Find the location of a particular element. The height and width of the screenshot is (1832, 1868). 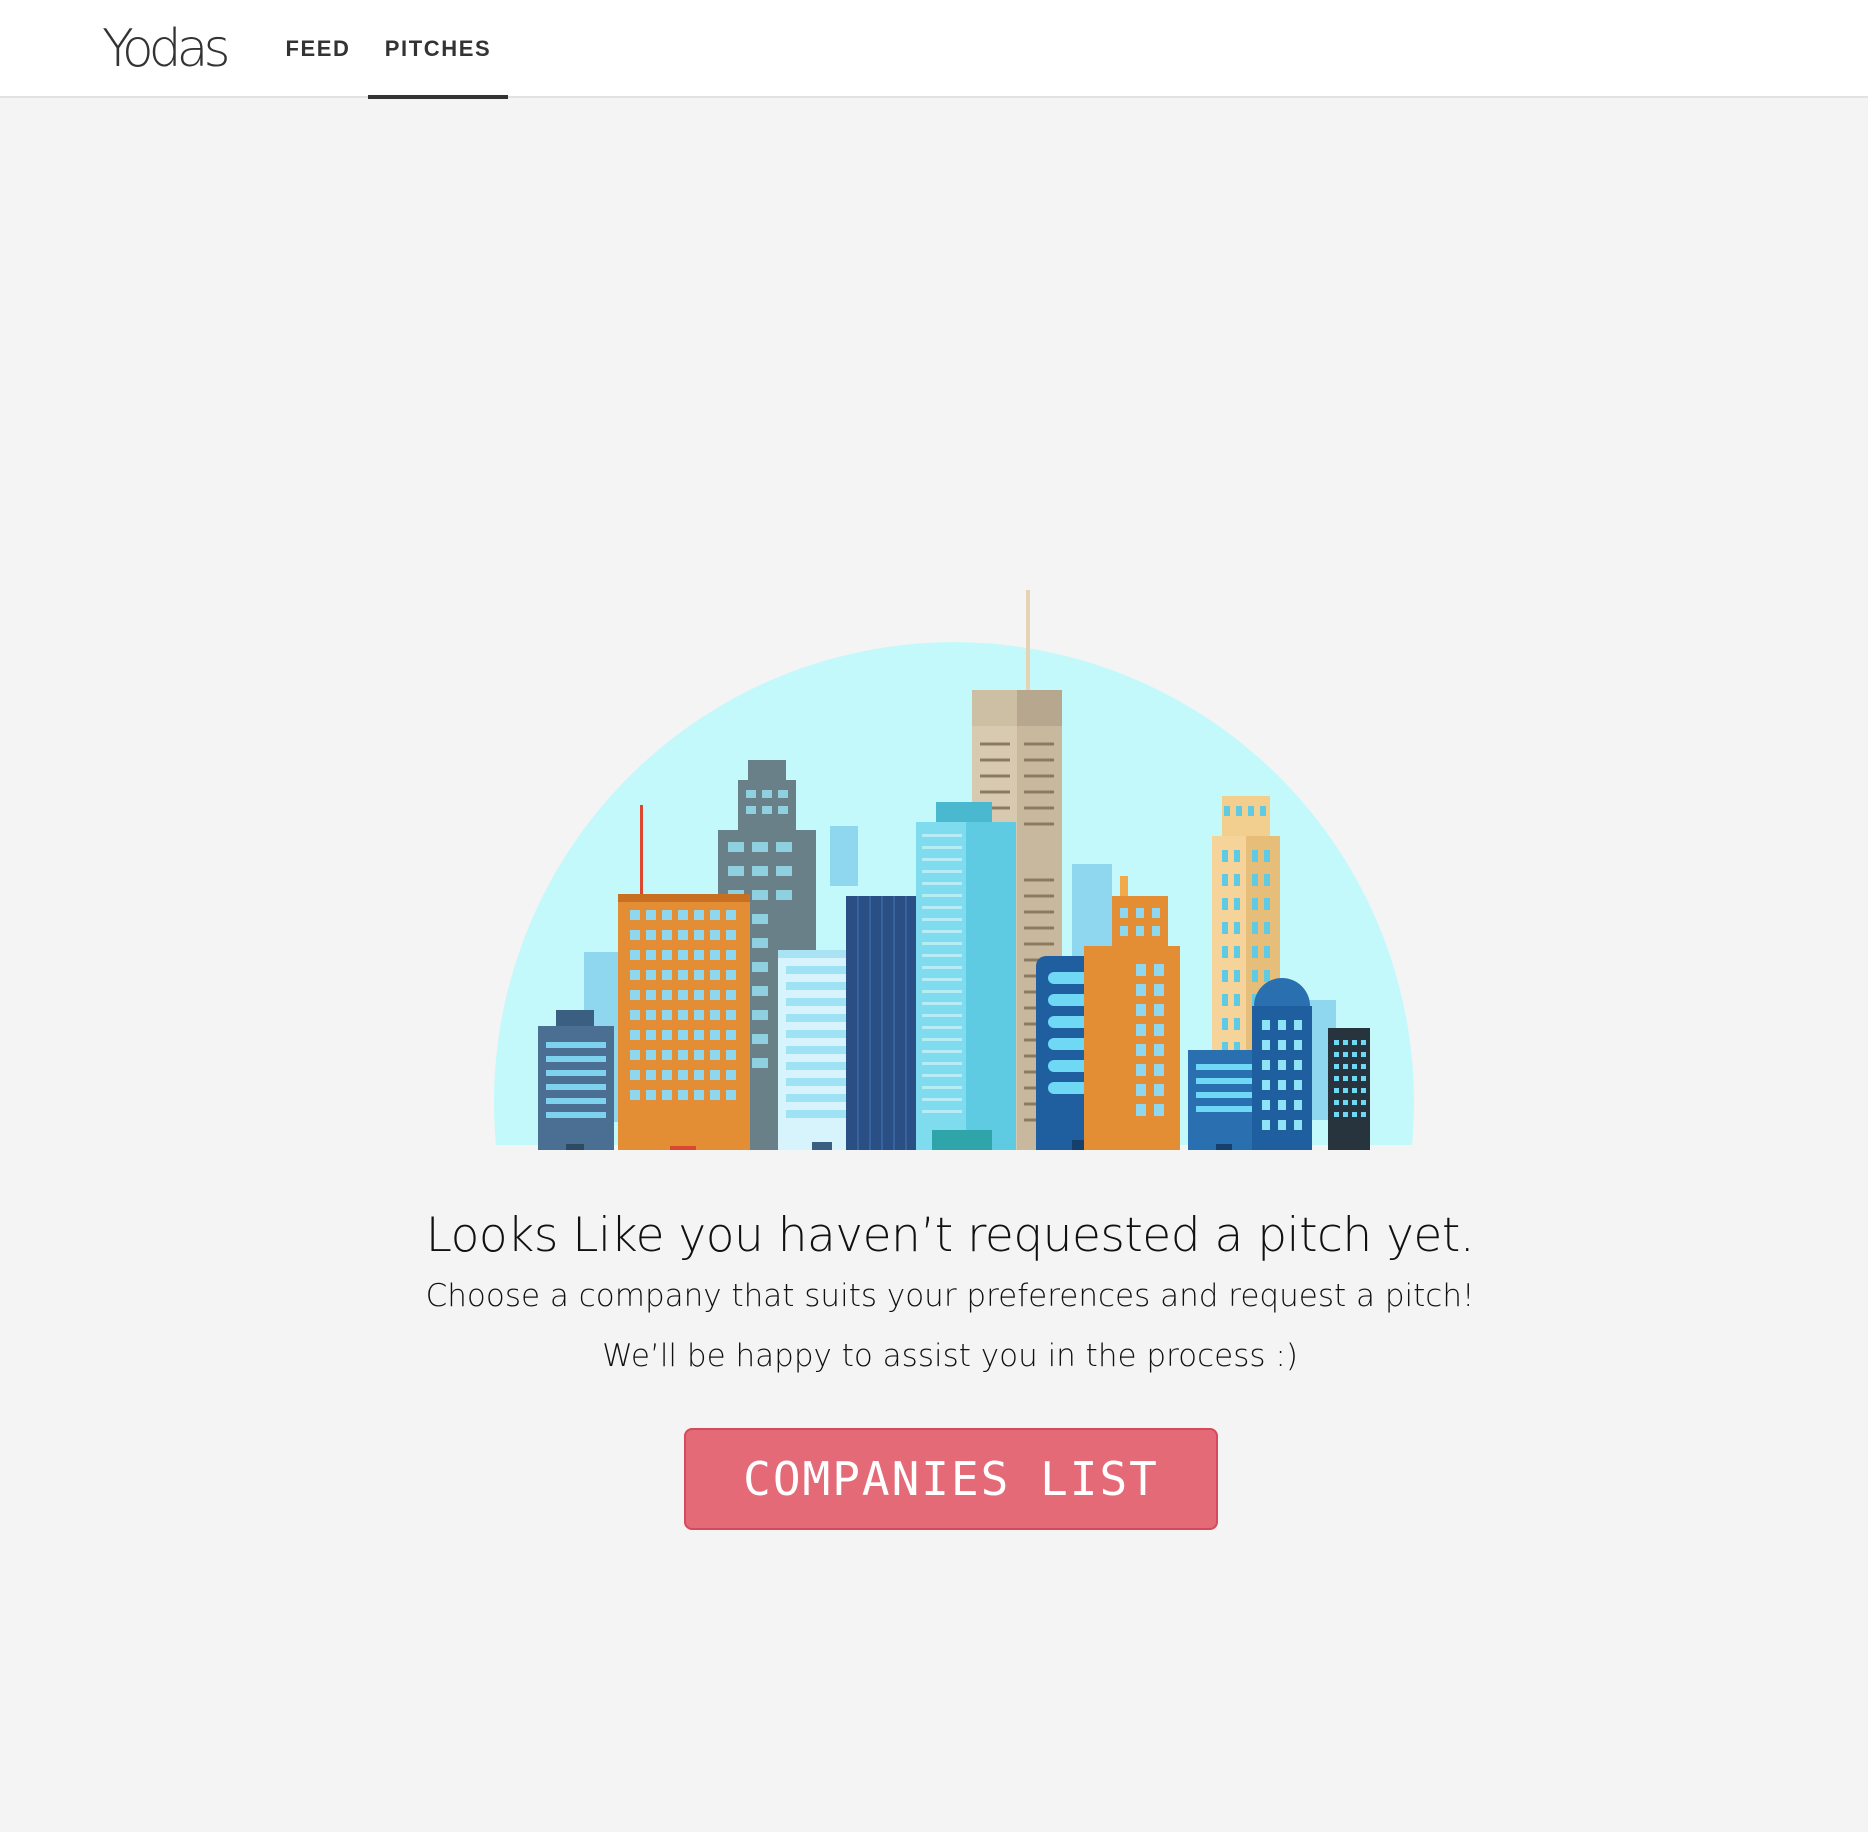

dome-building is located at coordinates (1282, 1064).